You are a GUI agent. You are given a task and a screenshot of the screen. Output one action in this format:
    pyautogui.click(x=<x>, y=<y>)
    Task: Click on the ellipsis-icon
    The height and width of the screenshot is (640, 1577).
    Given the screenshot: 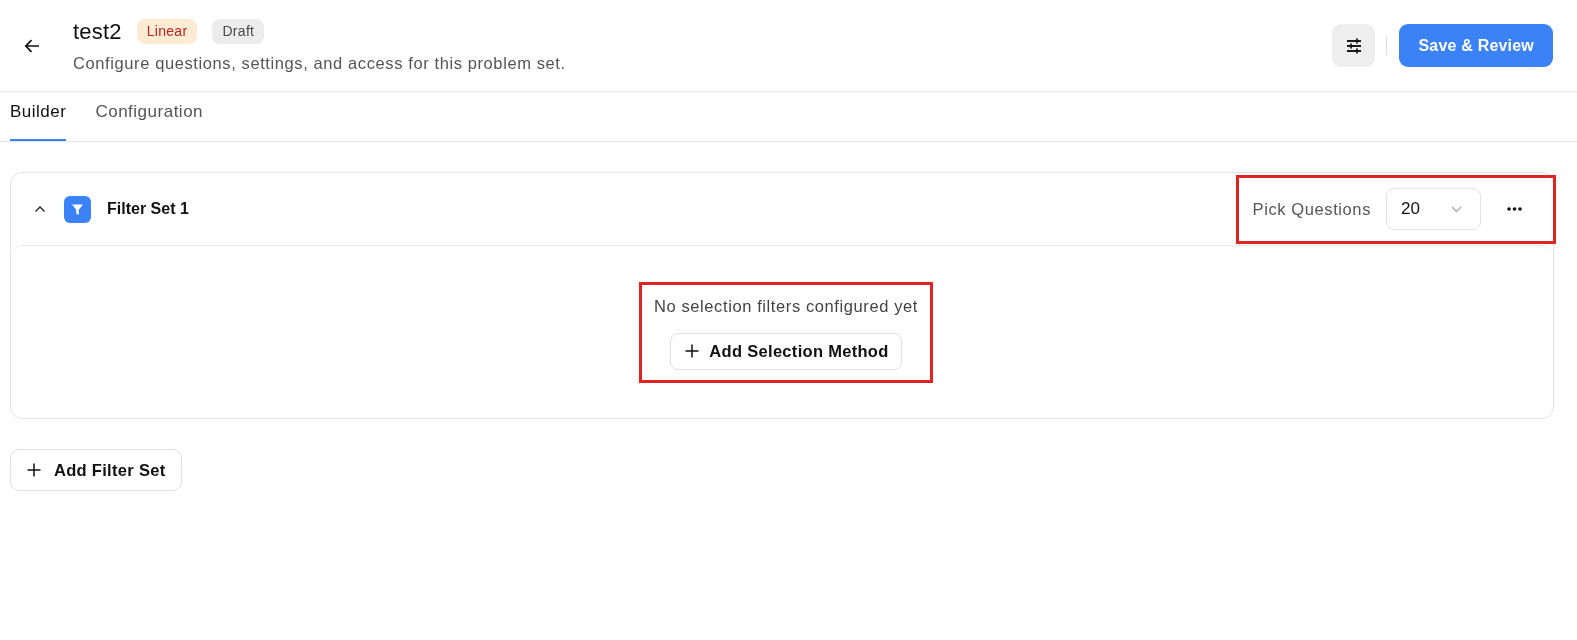 What is the action you would take?
    pyautogui.click(x=1514, y=209)
    